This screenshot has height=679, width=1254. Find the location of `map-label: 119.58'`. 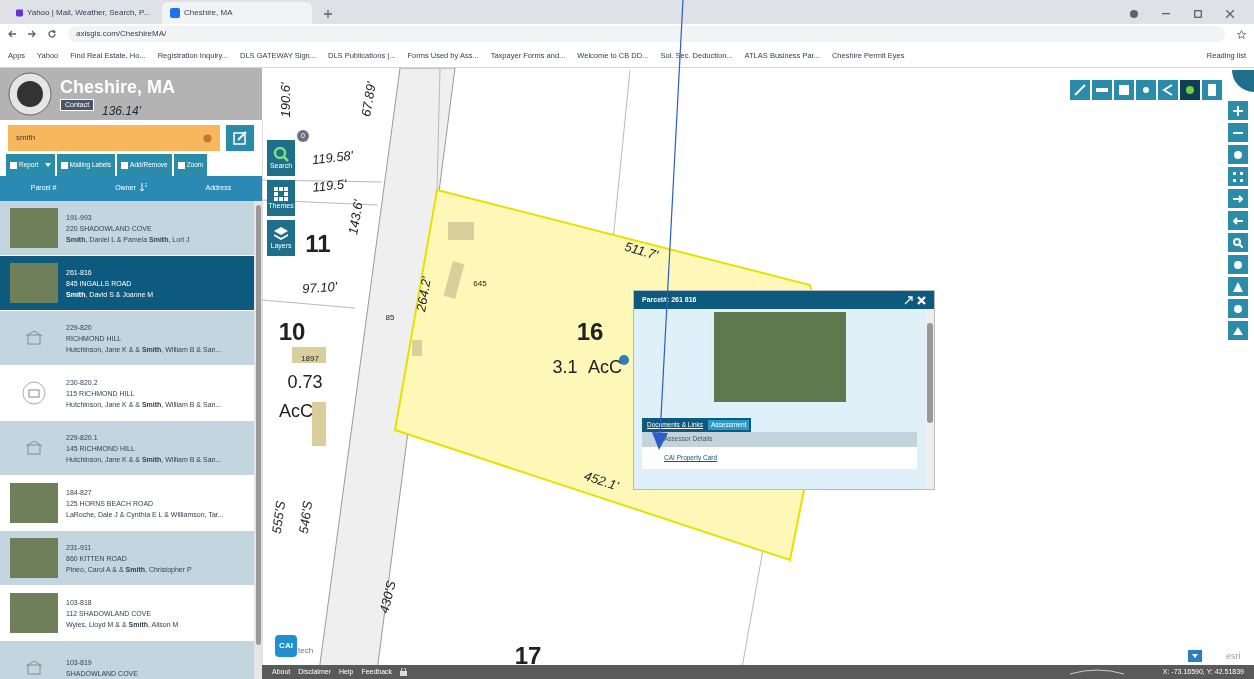

map-label: 119.58' is located at coordinates (332, 157).